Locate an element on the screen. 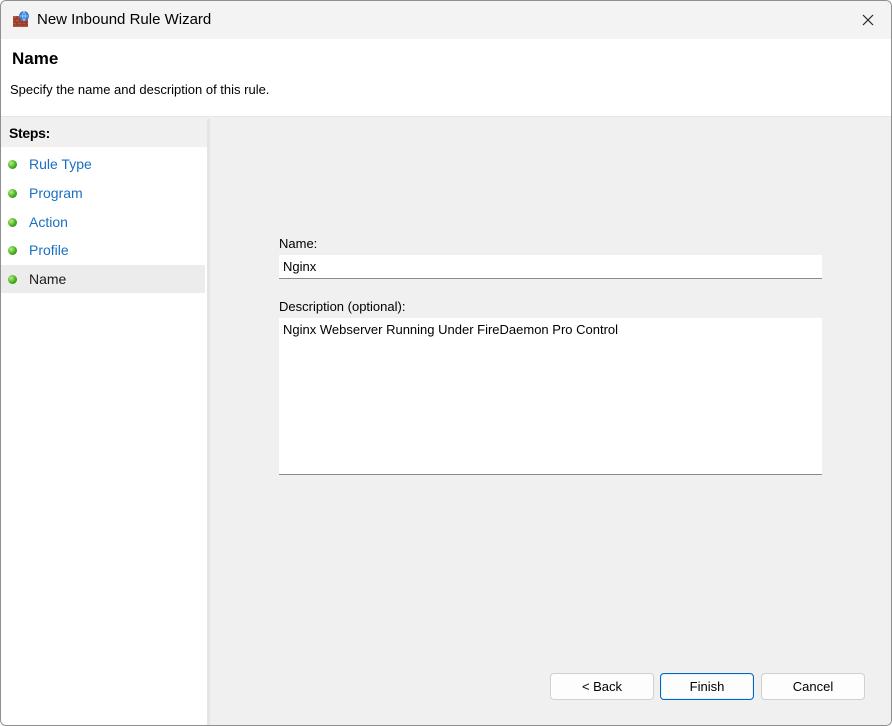 Image resolution: width=892 pixels, height=726 pixels. step-profile: Profile is located at coordinates (103, 250).